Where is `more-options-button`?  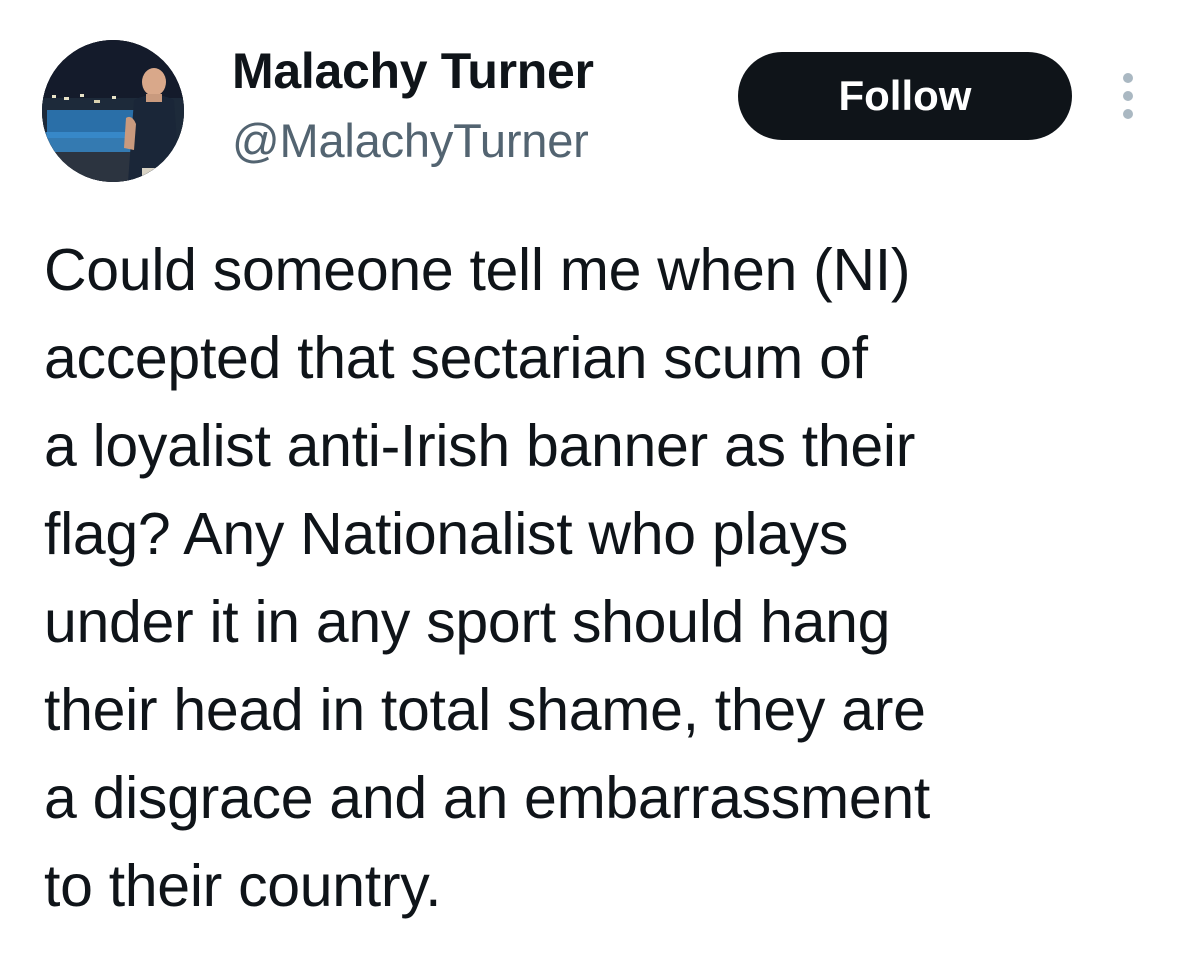 more-options-button is located at coordinates (1128, 96).